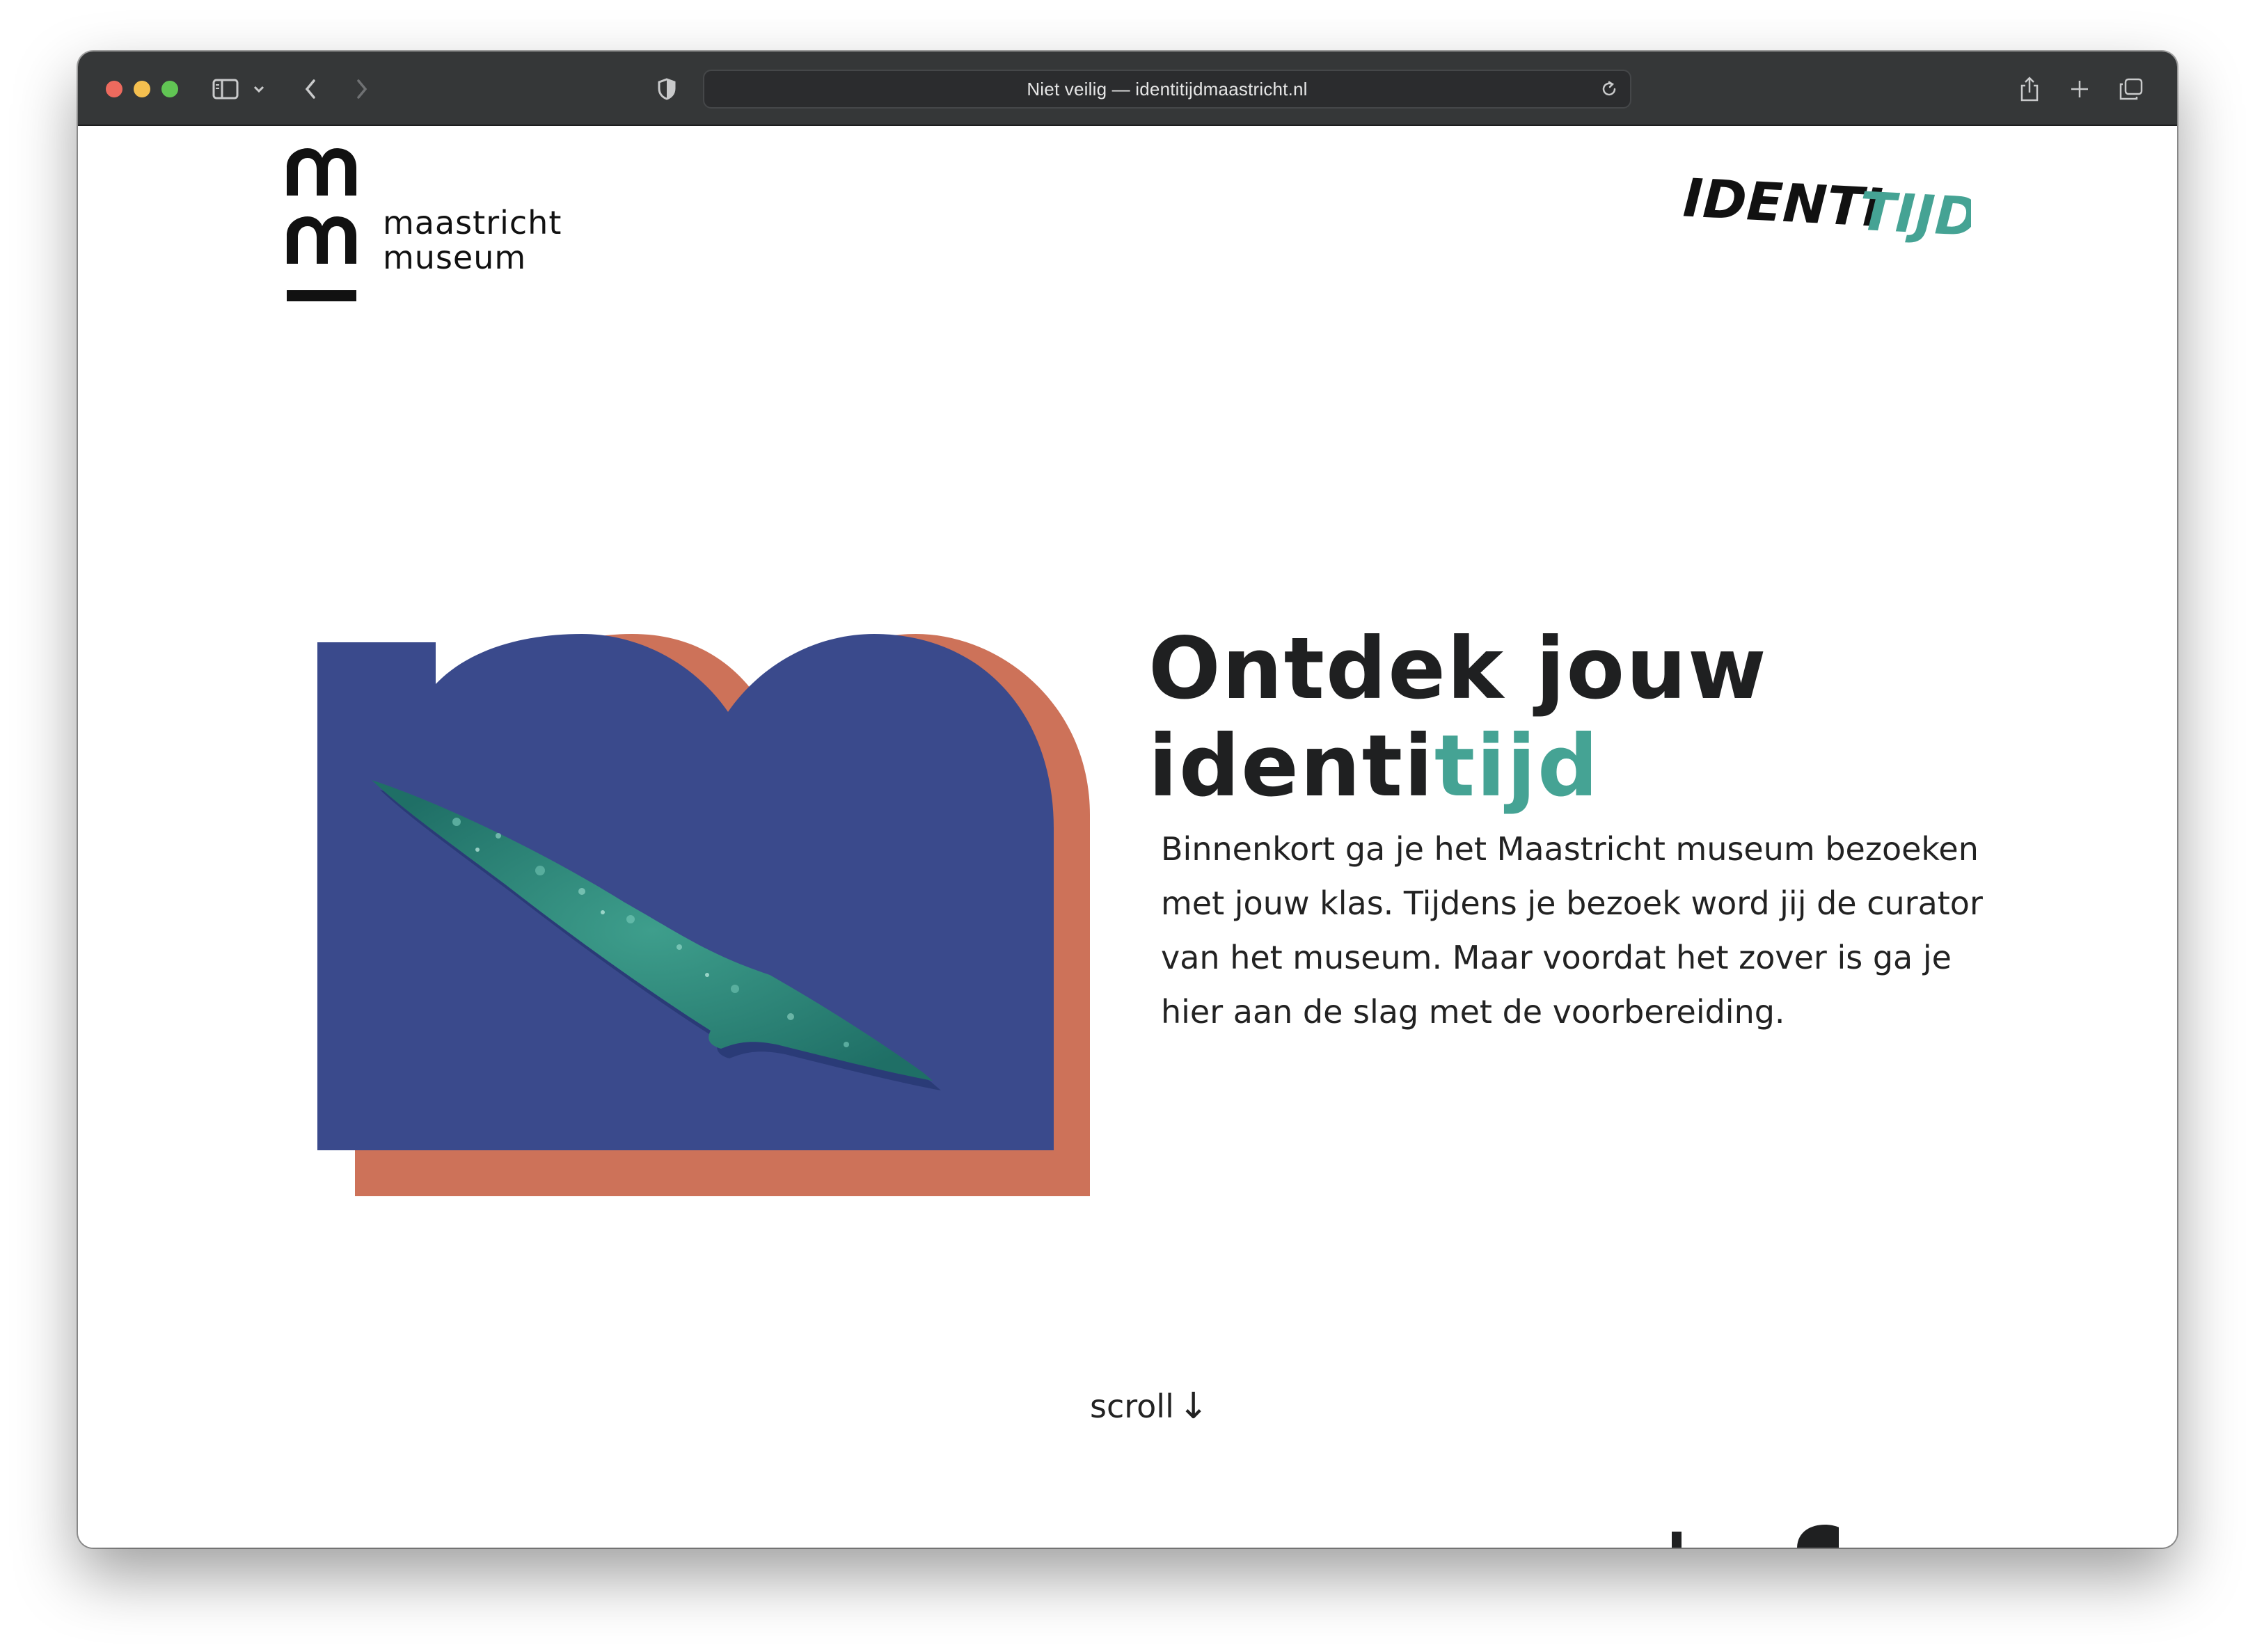 This screenshot has height=1652, width=2255. Describe the element at coordinates (321, 224) in the screenshot. I see `mm-monogram-icon` at that location.